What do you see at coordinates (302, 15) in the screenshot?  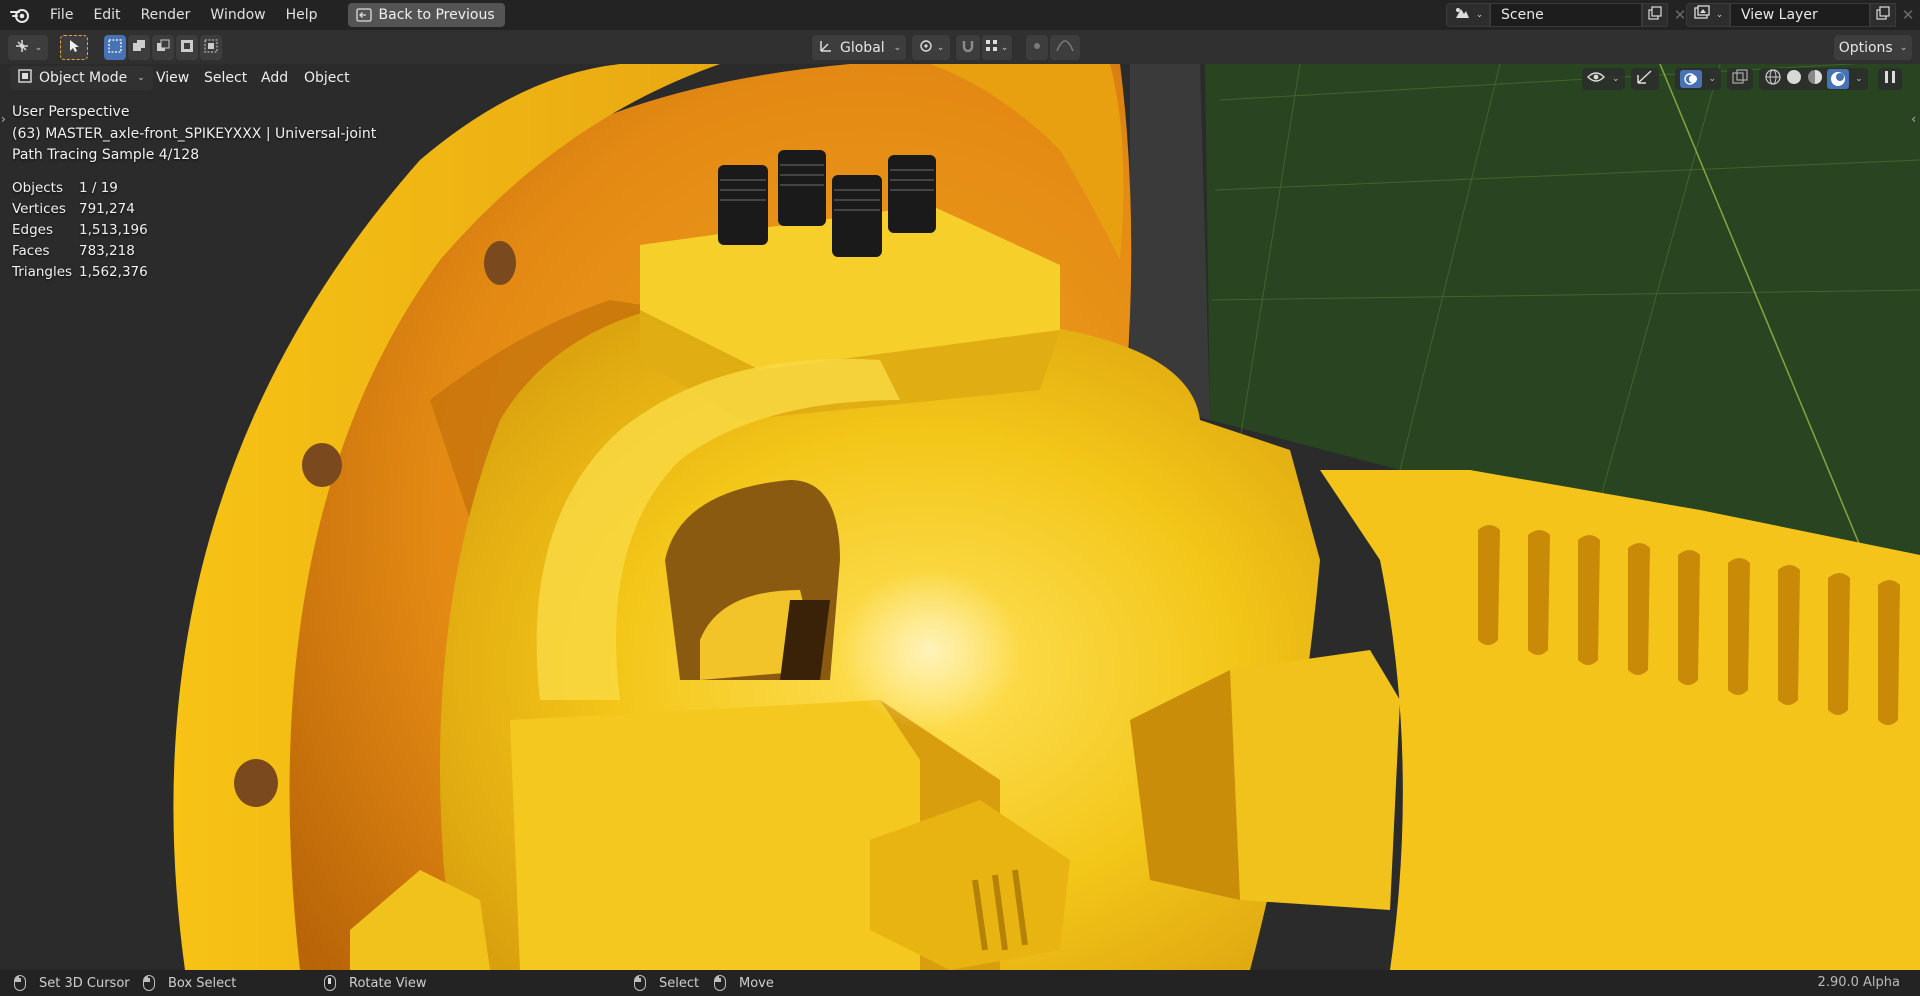 I see `menu-help: Help` at bounding box center [302, 15].